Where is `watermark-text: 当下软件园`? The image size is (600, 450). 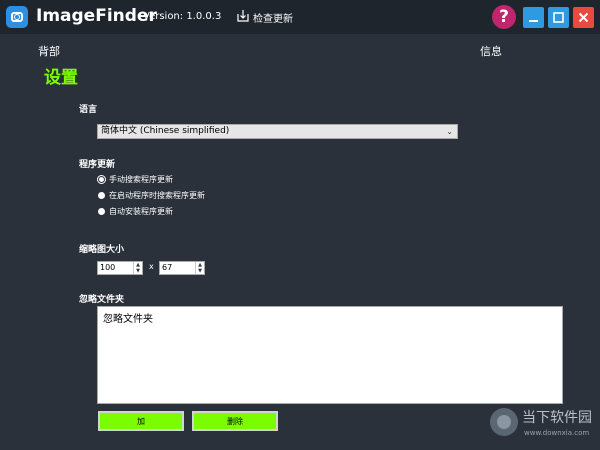
watermark-text: 当下软件园 is located at coordinates (557, 418).